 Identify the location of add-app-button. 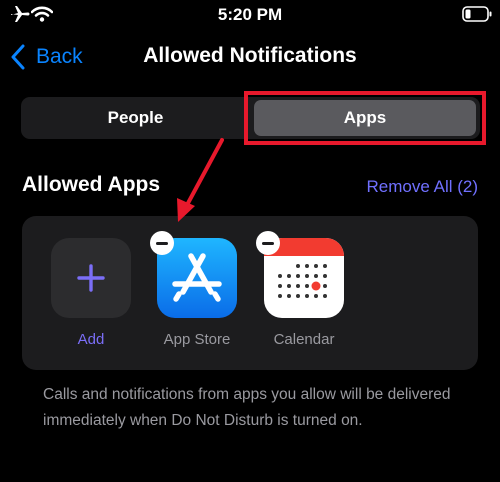
(91, 278).